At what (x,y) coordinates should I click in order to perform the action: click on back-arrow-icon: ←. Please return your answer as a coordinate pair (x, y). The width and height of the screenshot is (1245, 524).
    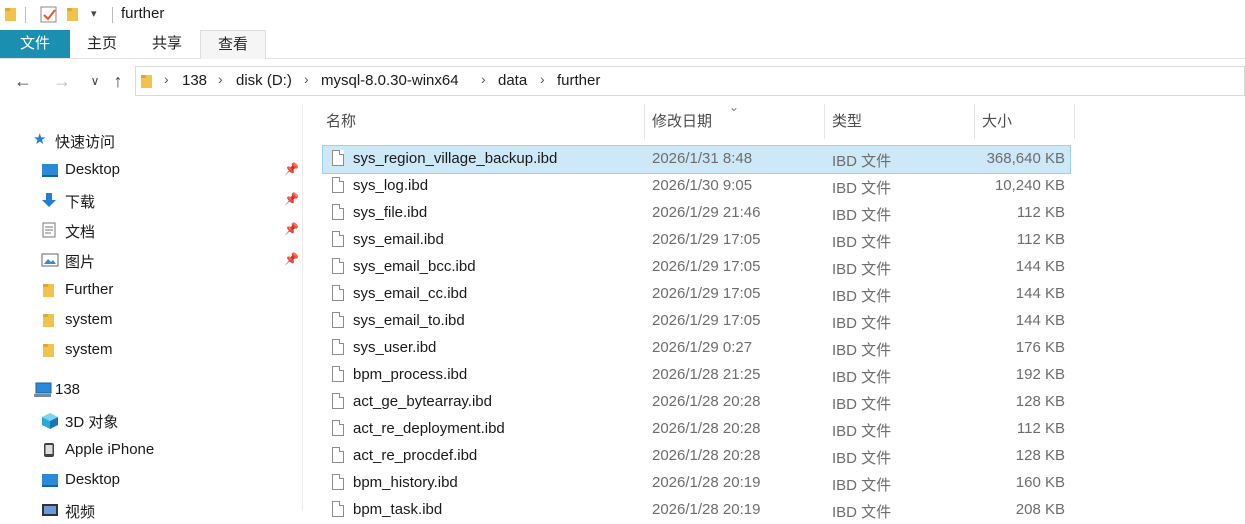
    Looking at the image, I should click on (23, 81).